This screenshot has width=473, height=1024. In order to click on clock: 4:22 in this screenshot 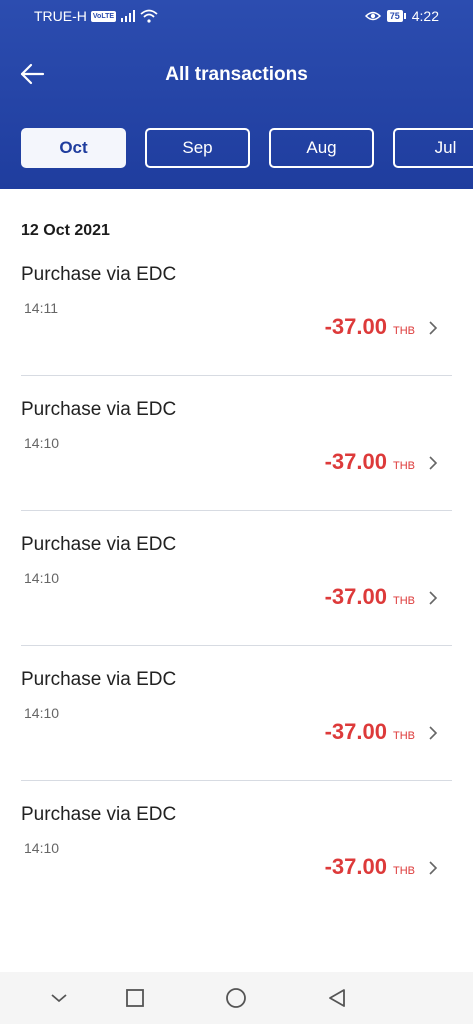, I will do `click(425, 16)`.